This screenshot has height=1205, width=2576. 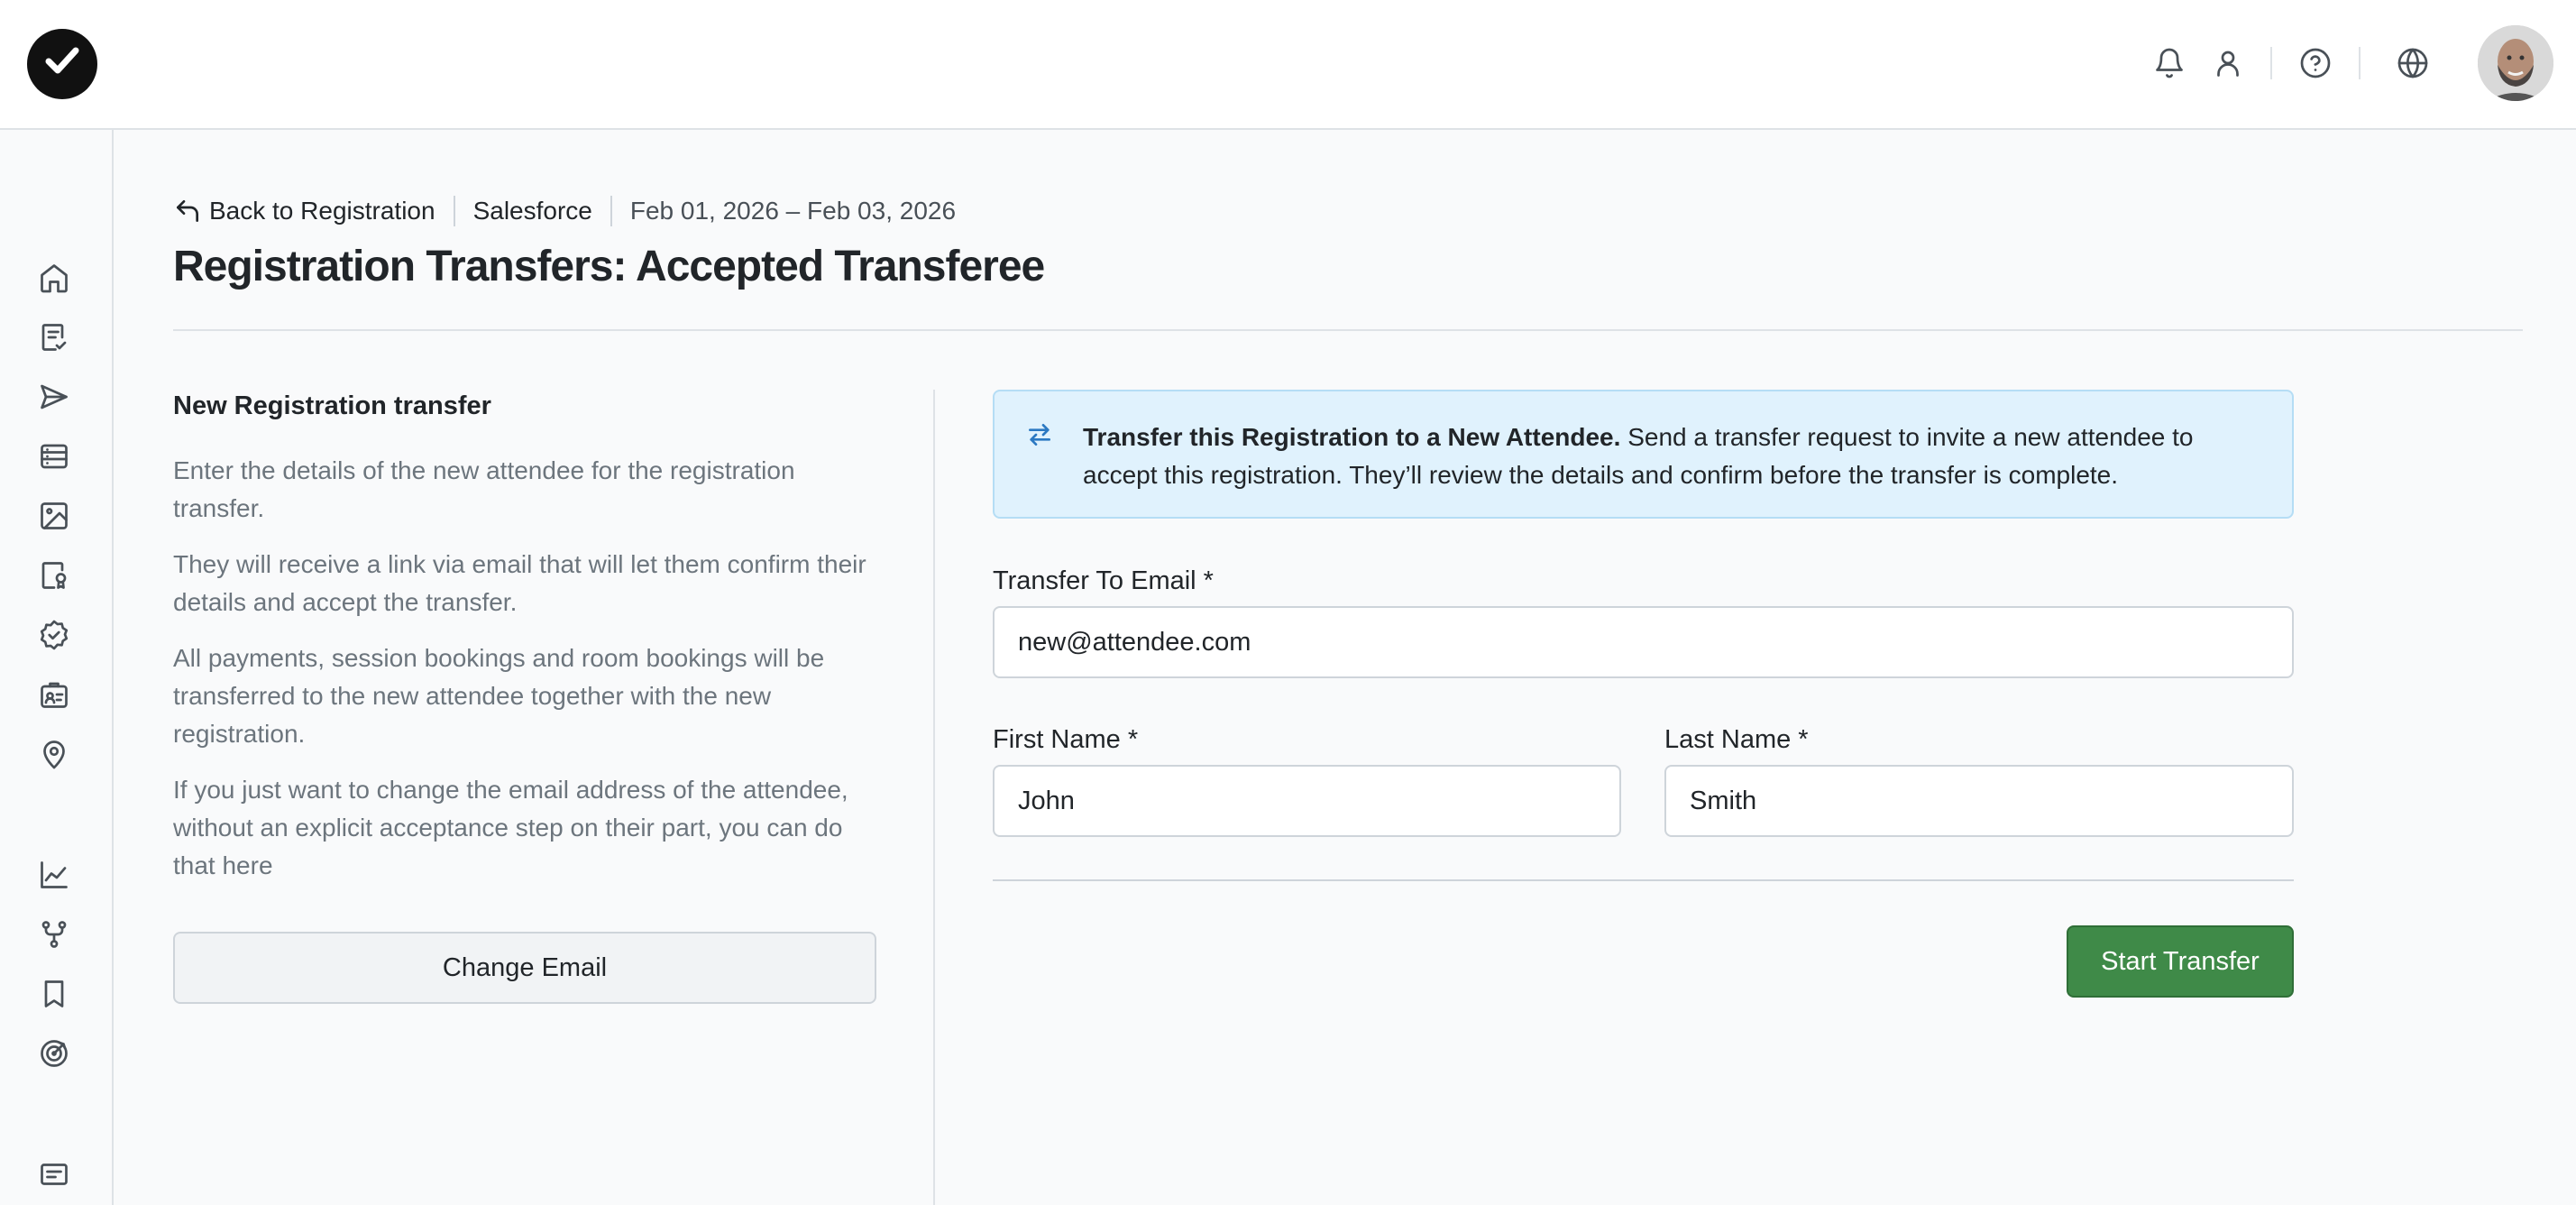 I want to click on globe-icon, so click(x=2413, y=63).